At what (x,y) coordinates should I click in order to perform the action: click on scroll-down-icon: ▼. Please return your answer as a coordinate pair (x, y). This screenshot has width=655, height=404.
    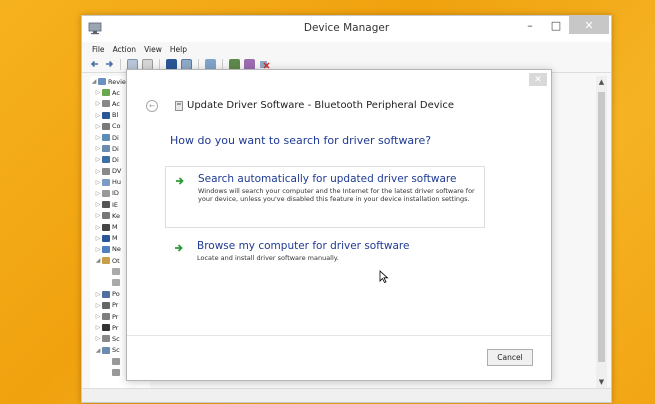
    Looking at the image, I should click on (601, 382).